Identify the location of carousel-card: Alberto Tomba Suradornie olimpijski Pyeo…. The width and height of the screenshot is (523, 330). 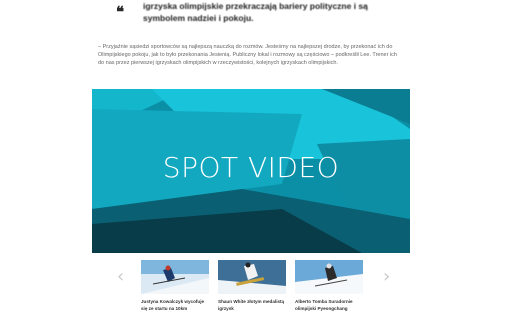
(329, 286).